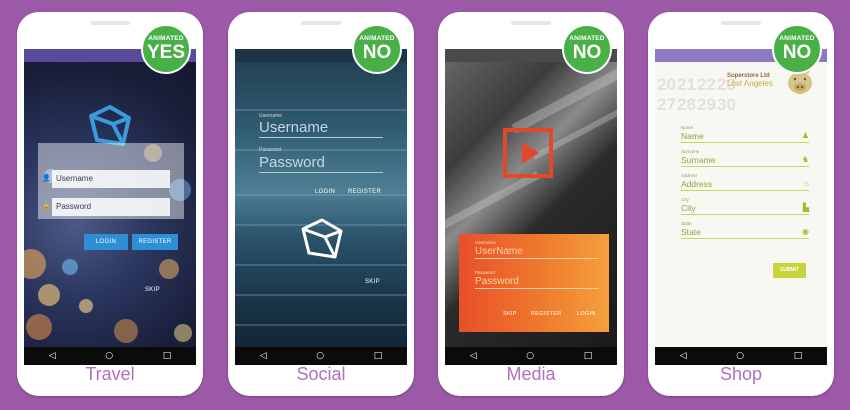 This screenshot has height=410, width=850. I want to click on calendar-number: 22, so click(706, 84).